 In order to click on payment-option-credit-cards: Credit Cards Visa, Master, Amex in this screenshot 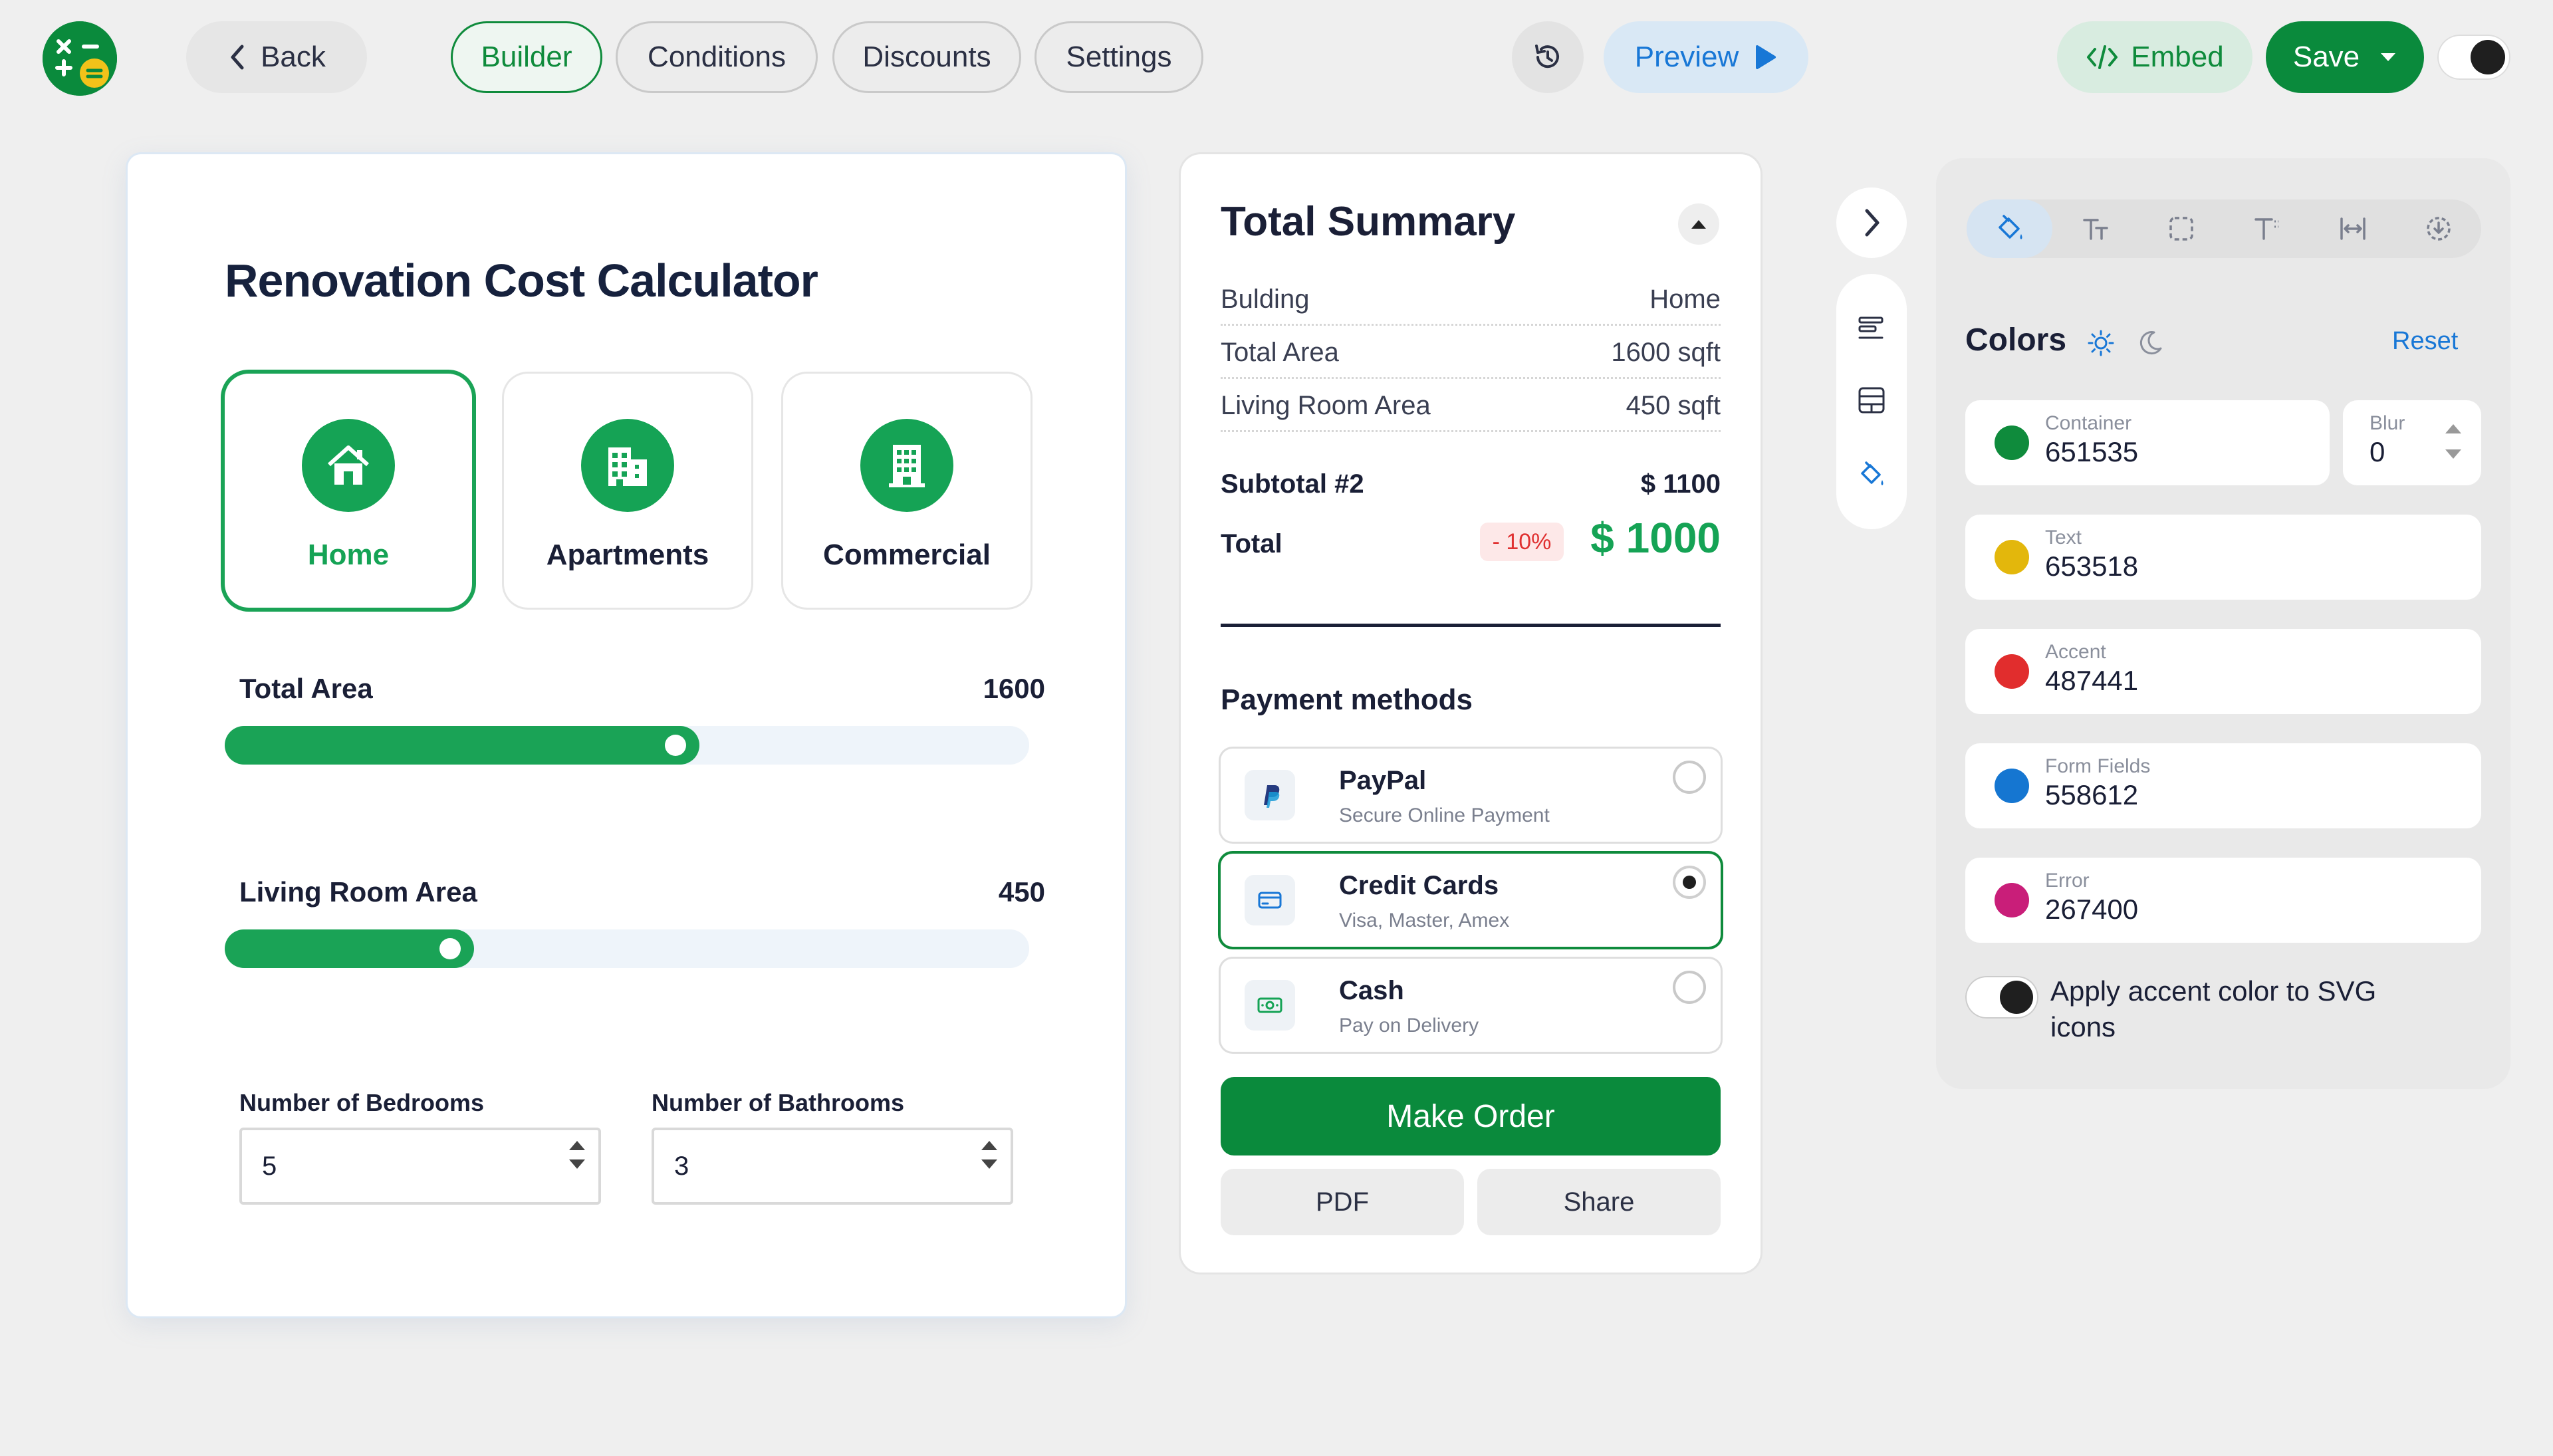, I will do `click(1471, 900)`.